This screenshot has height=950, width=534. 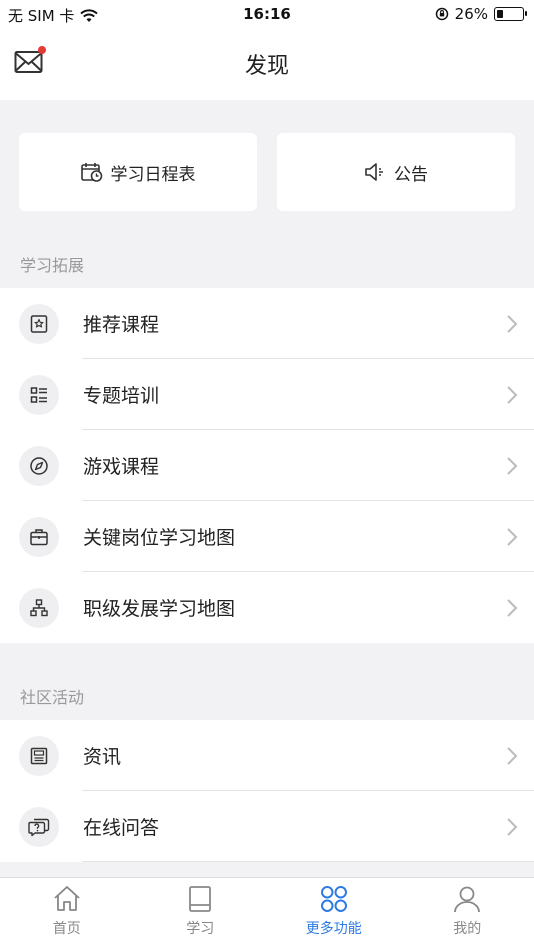 I want to click on star-bookmark-icon, so click(x=39, y=323).